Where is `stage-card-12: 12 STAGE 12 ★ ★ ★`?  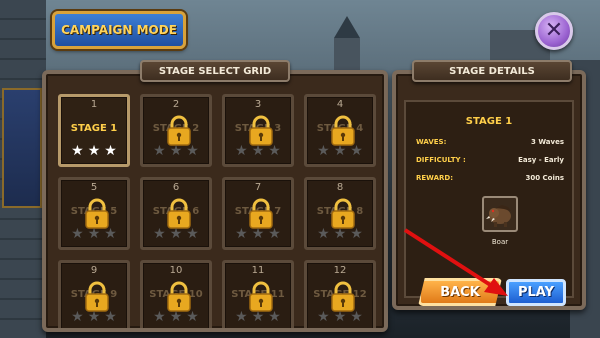
stage-card-12: 12 STAGE 12 ★ ★ ★ is located at coordinates (340, 294).